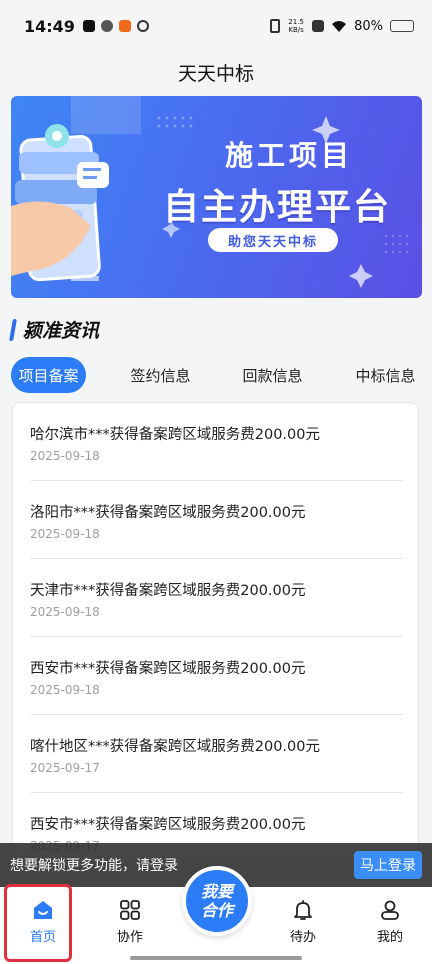 This screenshot has height=964, width=432. I want to click on wifi-icon, so click(339, 26).